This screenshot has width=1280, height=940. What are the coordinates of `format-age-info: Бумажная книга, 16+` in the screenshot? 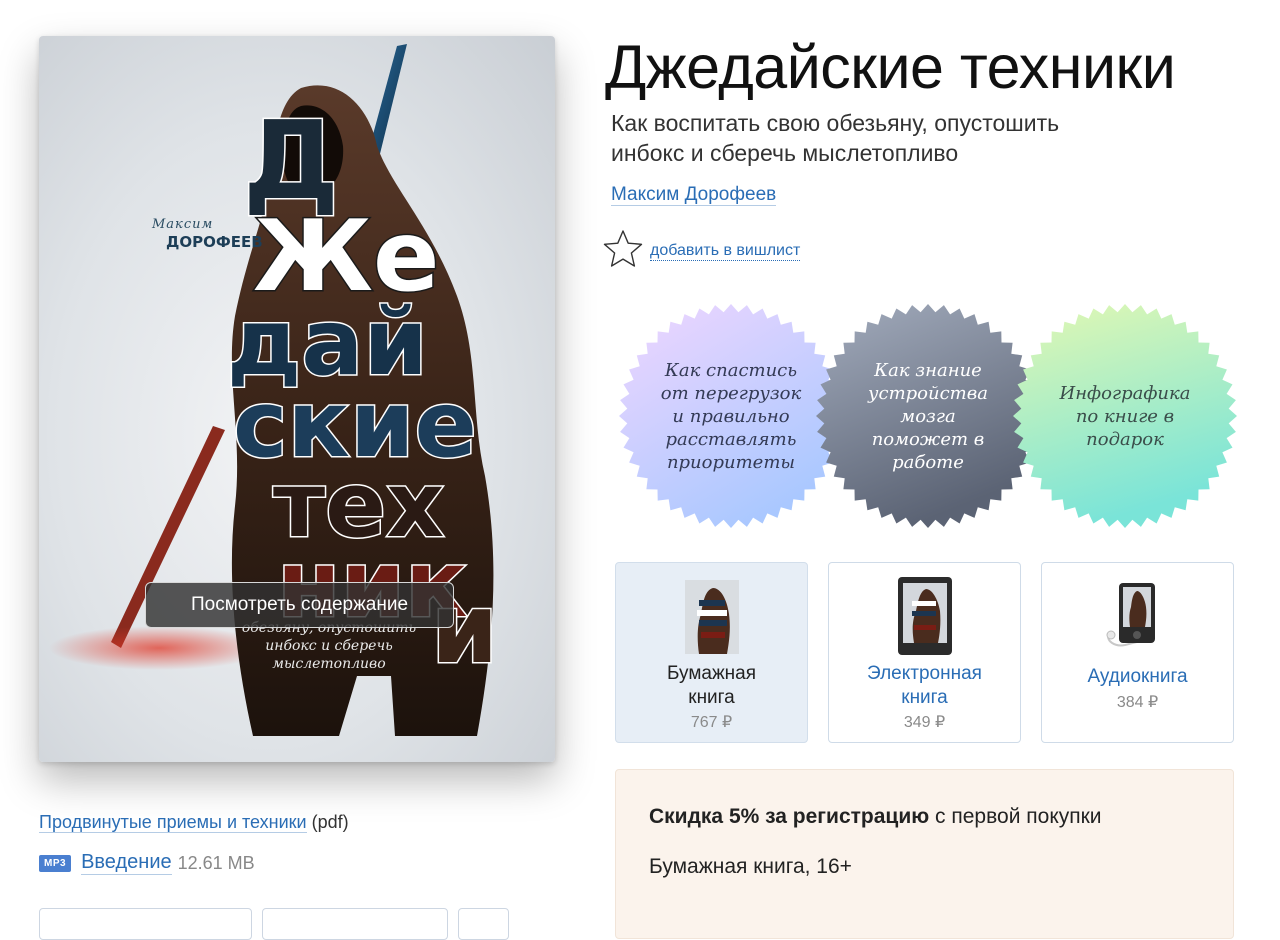 It's located at (750, 866).